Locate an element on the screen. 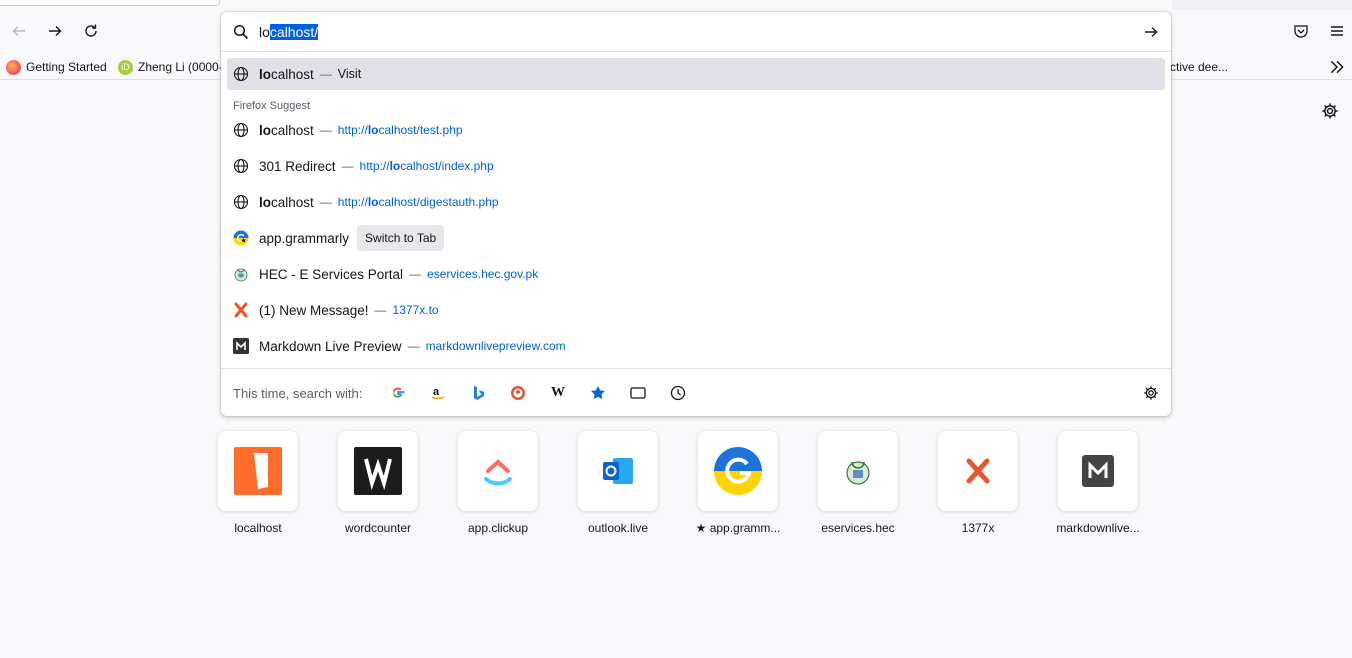 This screenshot has width=1352, height=658. markdown-favicon is located at coordinates (1098, 471).